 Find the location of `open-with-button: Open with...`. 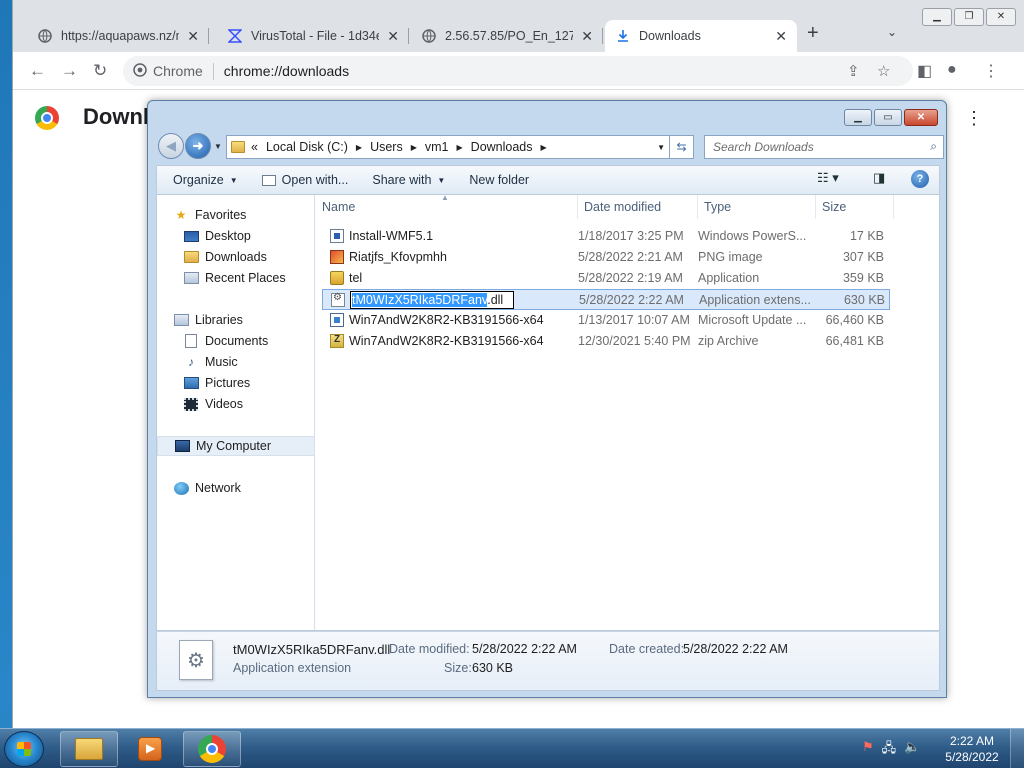

open-with-button: Open with... is located at coordinates (305, 180).